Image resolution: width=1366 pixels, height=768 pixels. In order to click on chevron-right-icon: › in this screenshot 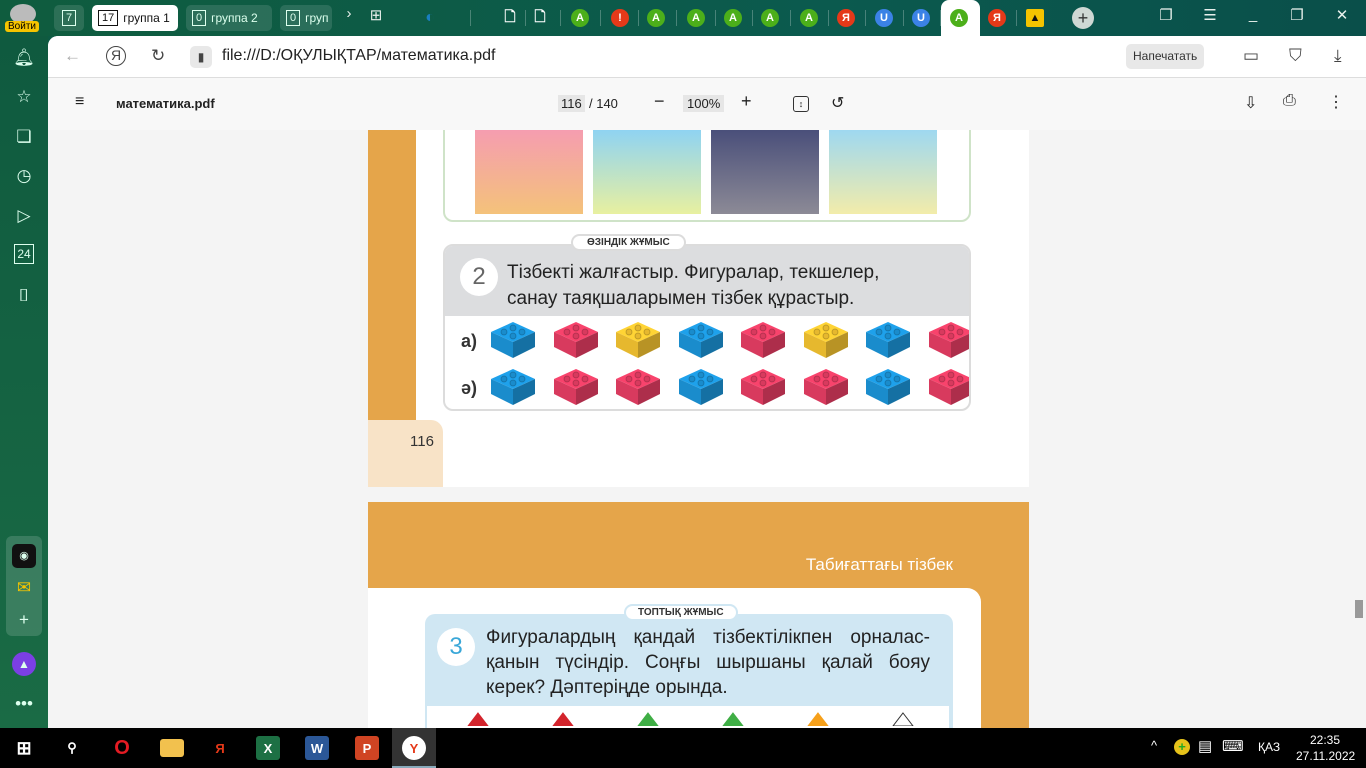, I will do `click(349, 13)`.